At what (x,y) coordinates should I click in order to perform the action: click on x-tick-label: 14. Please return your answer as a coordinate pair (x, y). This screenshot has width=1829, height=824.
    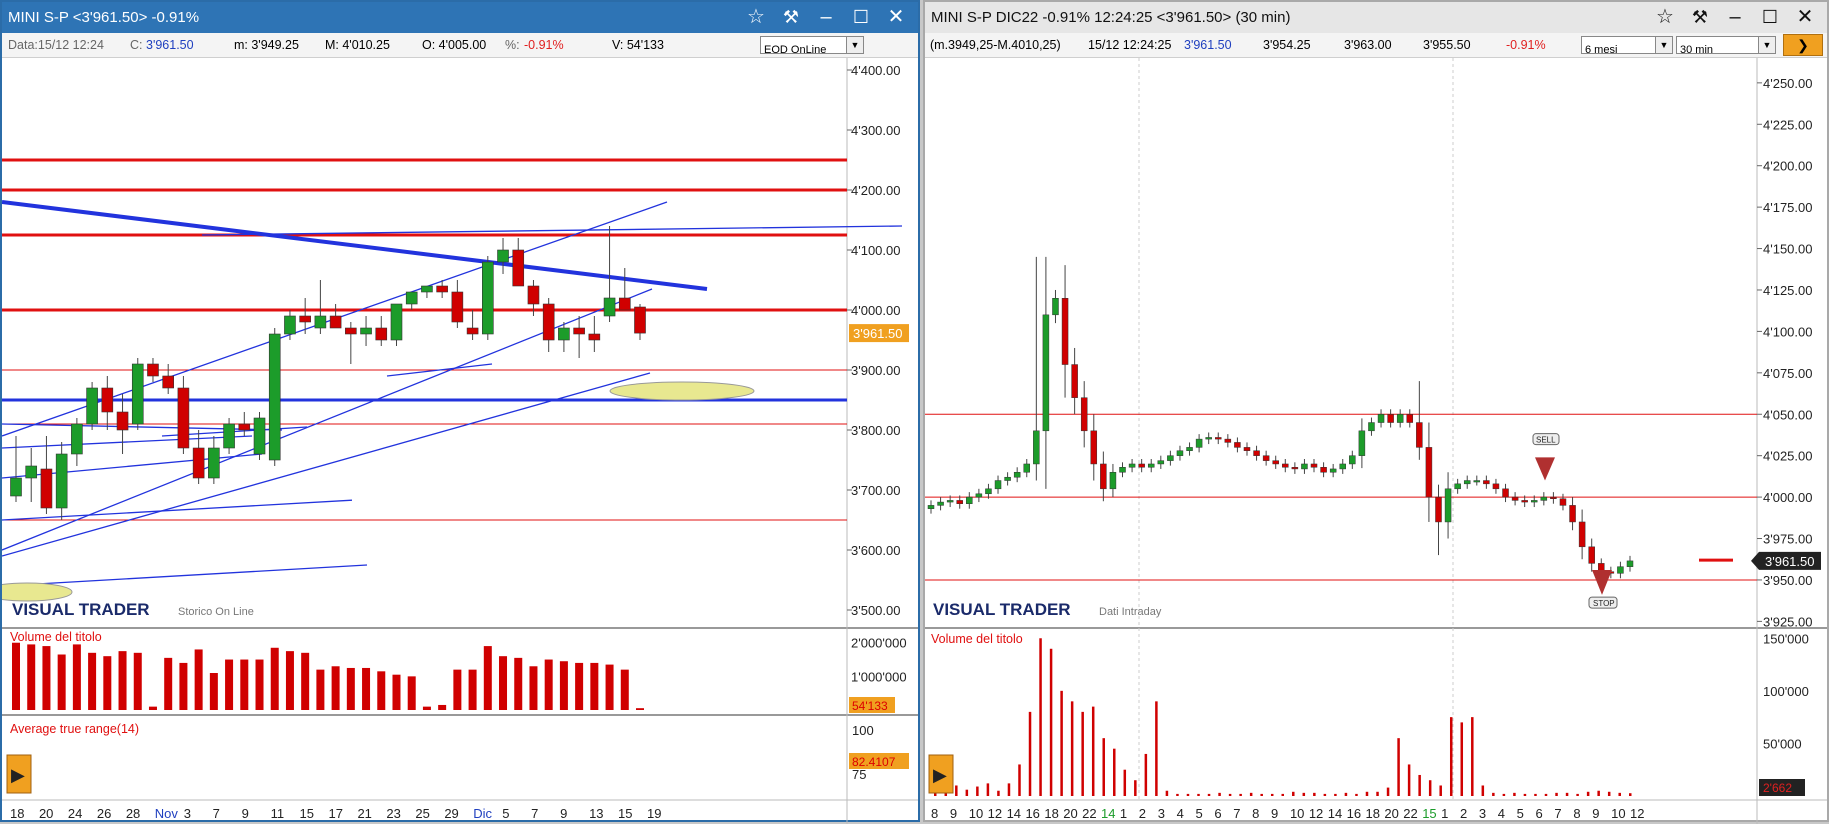
    Looking at the image, I should click on (1014, 813).